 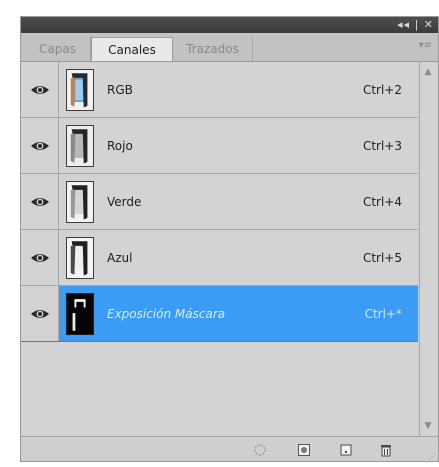 I want to click on tab-trazados: Trazados, so click(x=213, y=49).